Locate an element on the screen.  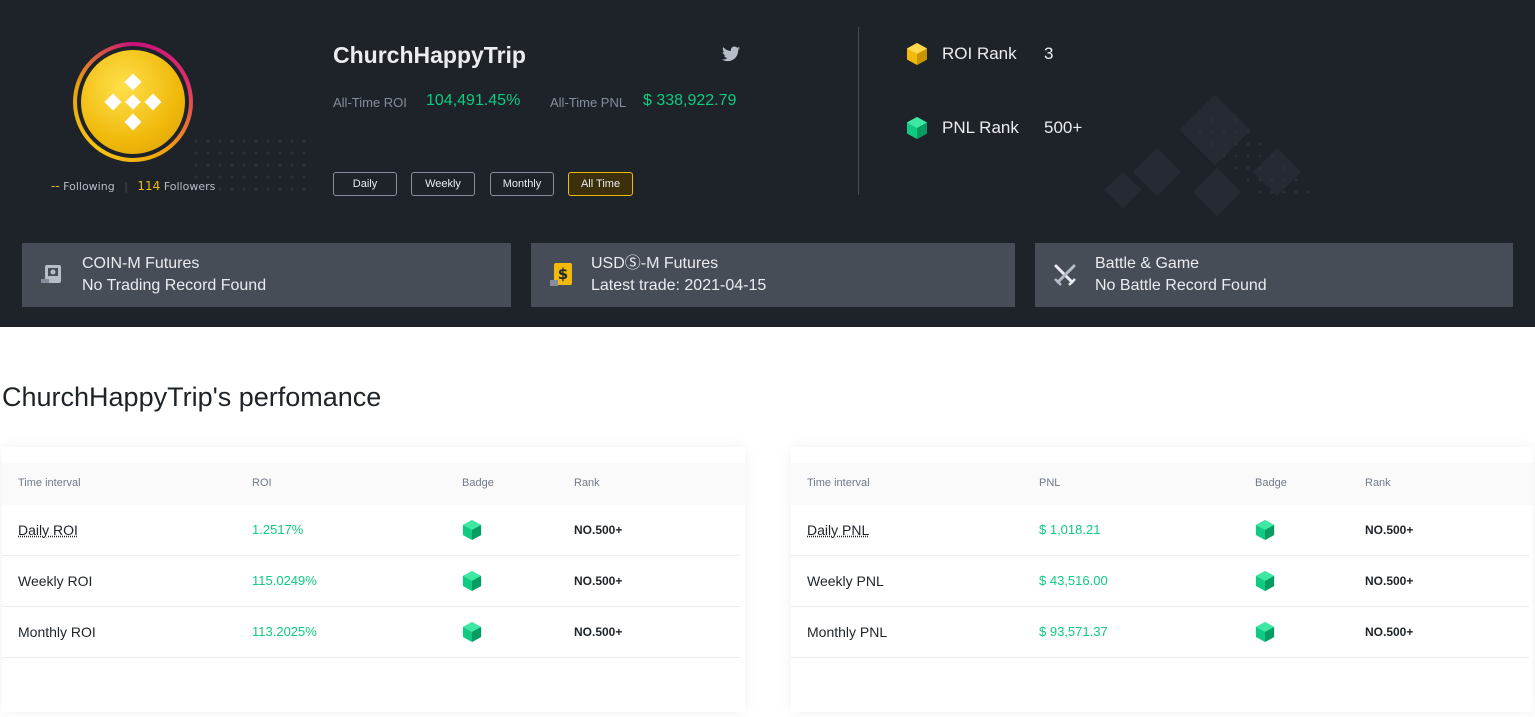
usds-m-futures-subtitle: Latest trade: 2021-04-15 is located at coordinates (679, 285).